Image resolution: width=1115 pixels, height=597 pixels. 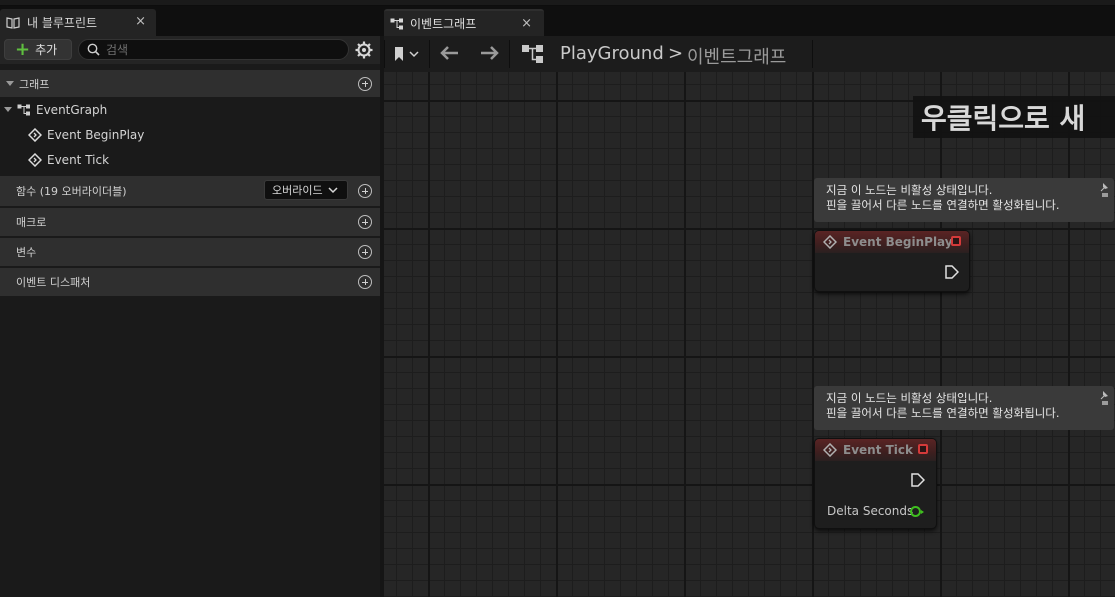 I want to click on event-tick-node: Event Tick Delta Seconds, so click(x=875, y=483).